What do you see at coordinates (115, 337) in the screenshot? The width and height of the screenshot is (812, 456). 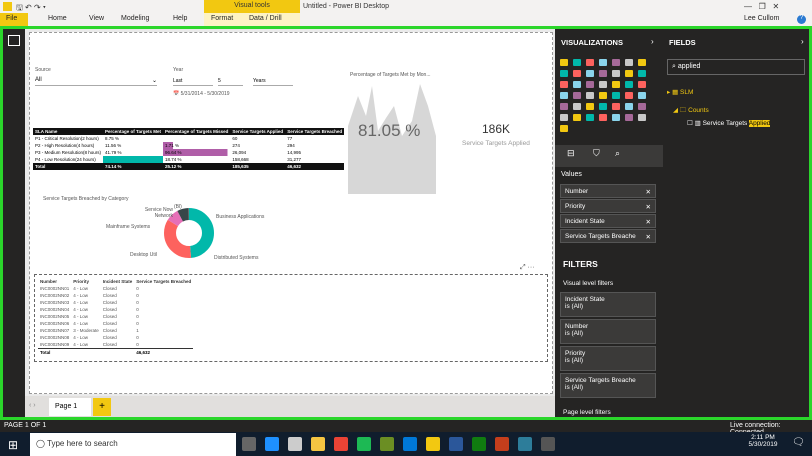 I see `incident-row: INC0002NN08 4 - Low Closed 0` at bounding box center [115, 337].